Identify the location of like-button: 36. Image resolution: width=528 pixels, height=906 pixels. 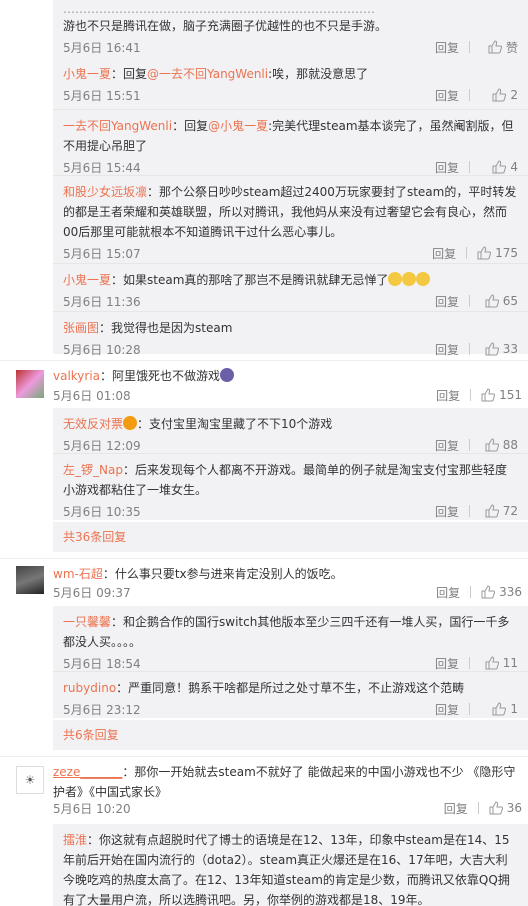
(505, 808).